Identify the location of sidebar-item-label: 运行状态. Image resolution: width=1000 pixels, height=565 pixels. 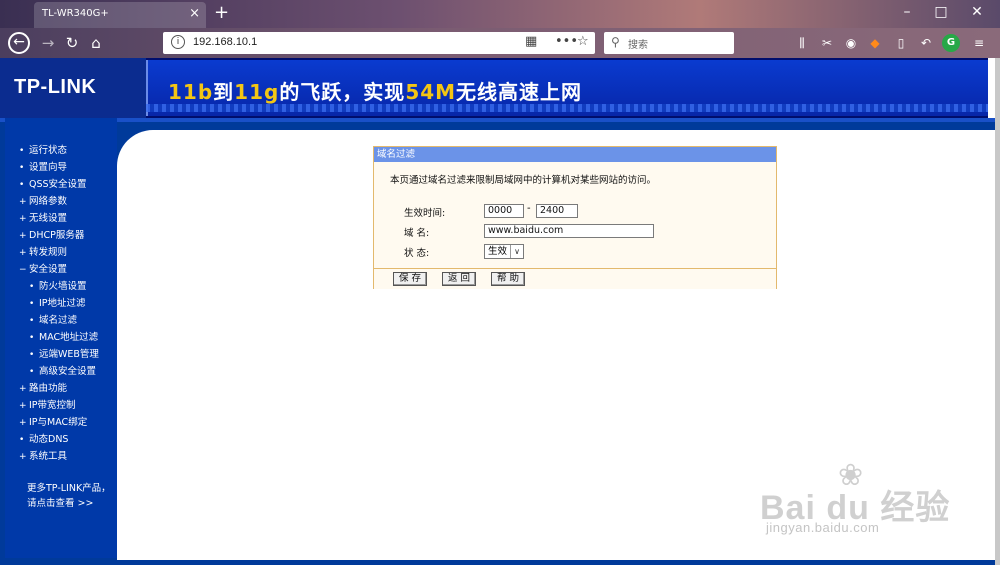
(48, 150).